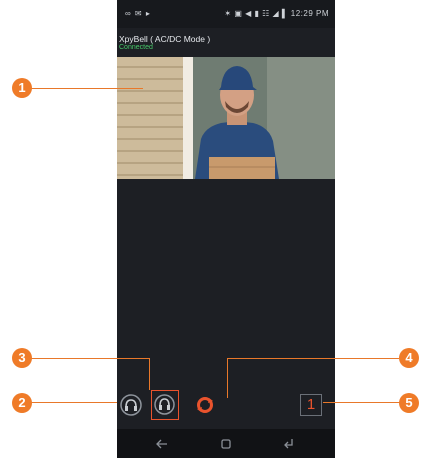 The height and width of the screenshot is (458, 421). I want to click on callout-4-leader, so click(313, 358).